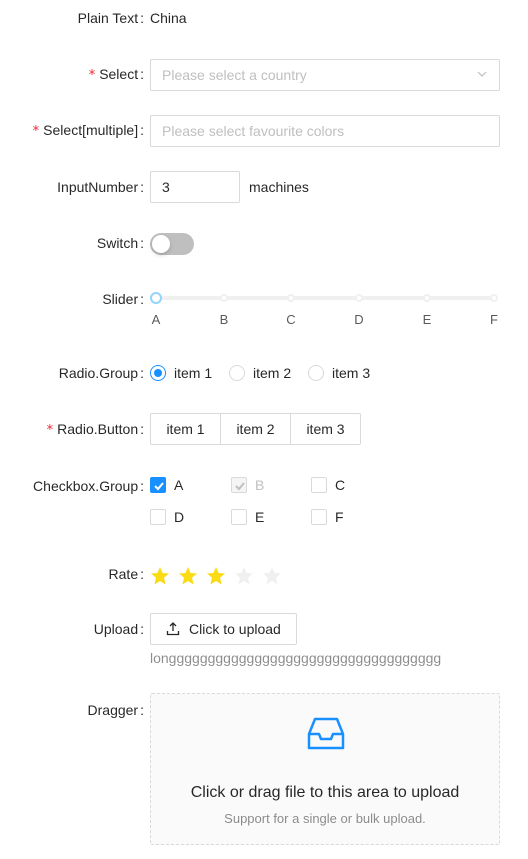 The height and width of the screenshot is (859, 528). I want to click on slider-mark: C, so click(290, 319).